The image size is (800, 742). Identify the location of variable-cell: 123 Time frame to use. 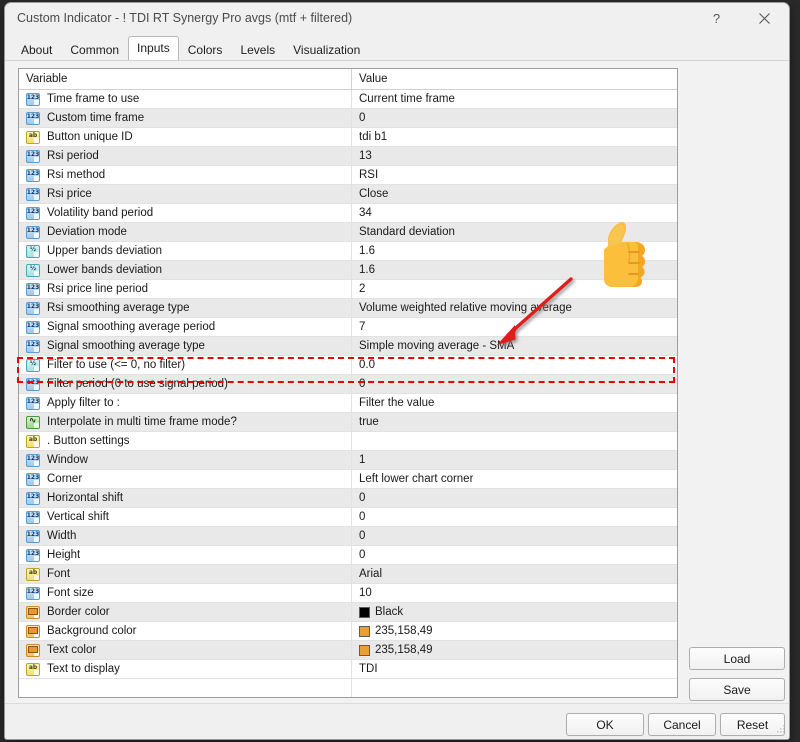
(185, 99).